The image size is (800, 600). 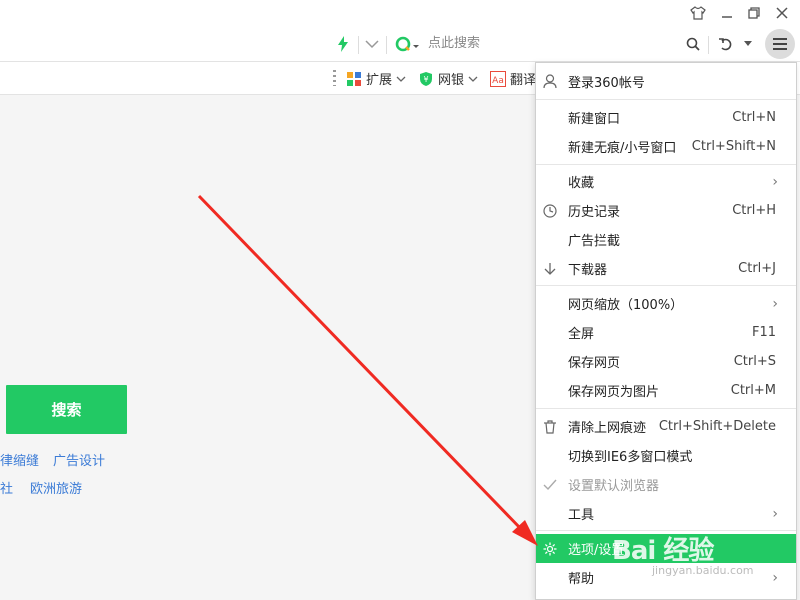 I want to click on menu-item-shortcut: Ctrl+Shift+Delete, so click(x=717, y=426).